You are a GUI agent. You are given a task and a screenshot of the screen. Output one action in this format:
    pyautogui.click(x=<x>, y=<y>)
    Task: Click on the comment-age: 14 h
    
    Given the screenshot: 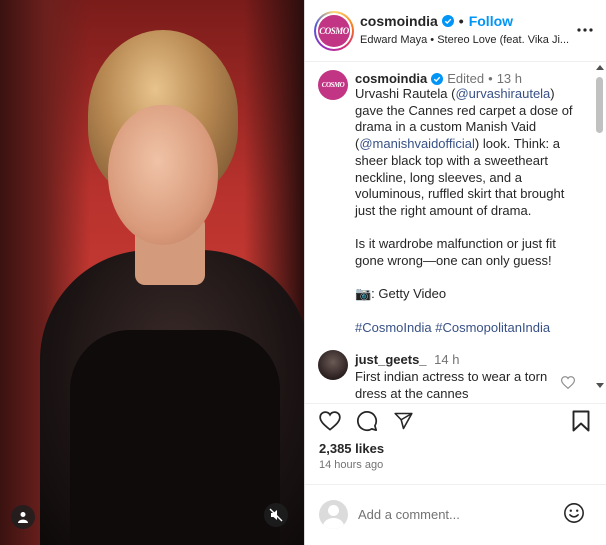 What is the action you would take?
    pyautogui.click(x=447, y=359)
    